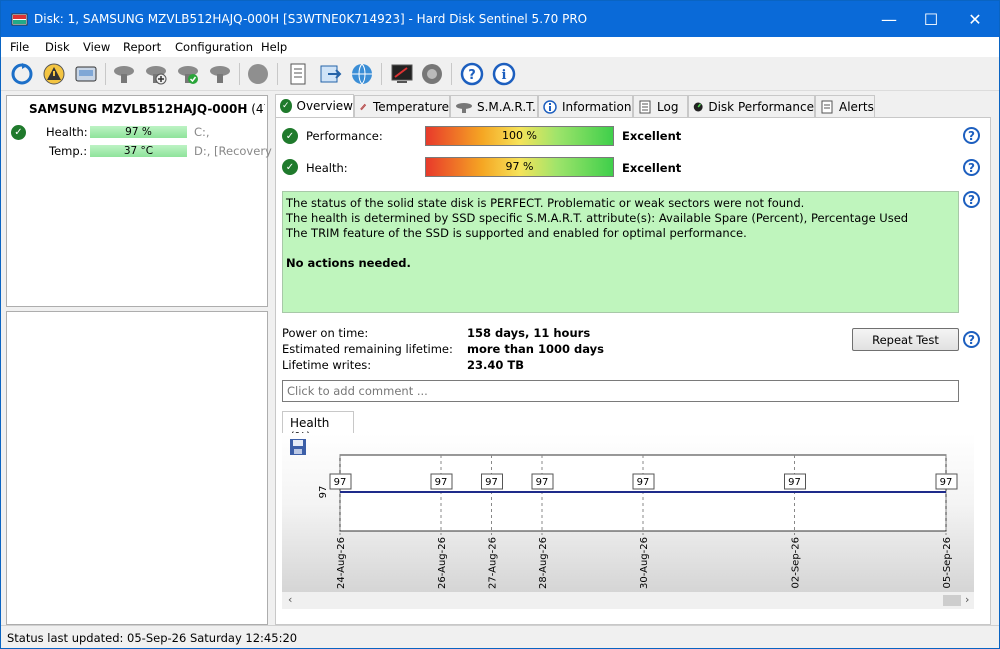 Image resolution: width=1000 pixels, height=649 pixels. I want to click on lifetime-writes-label: Lifetime writes:, so click(327, 365).